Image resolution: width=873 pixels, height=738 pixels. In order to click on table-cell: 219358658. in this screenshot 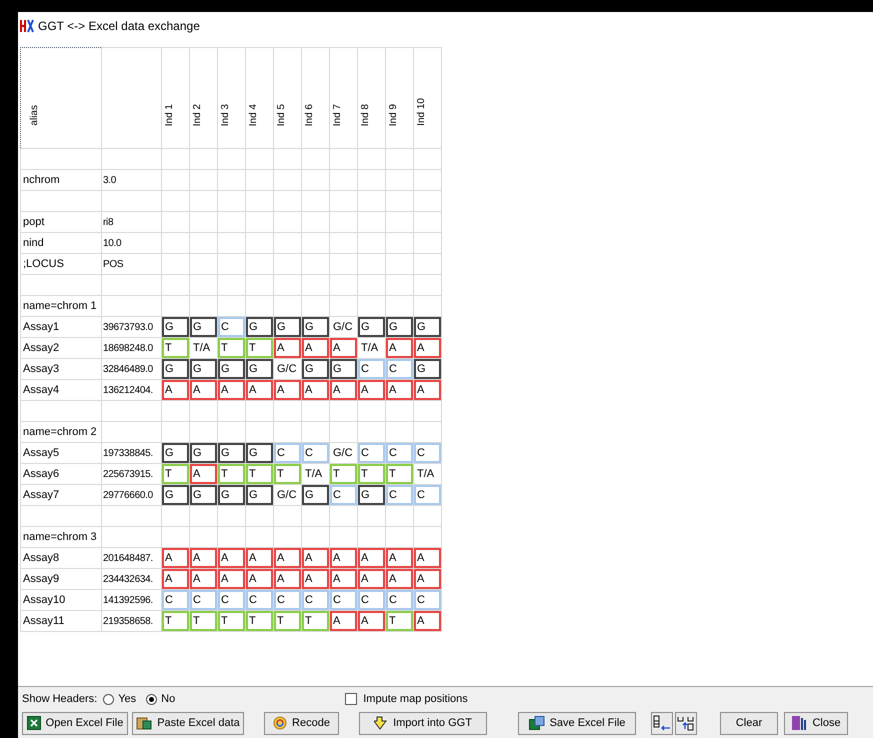, I will do `click(128, 621)`.